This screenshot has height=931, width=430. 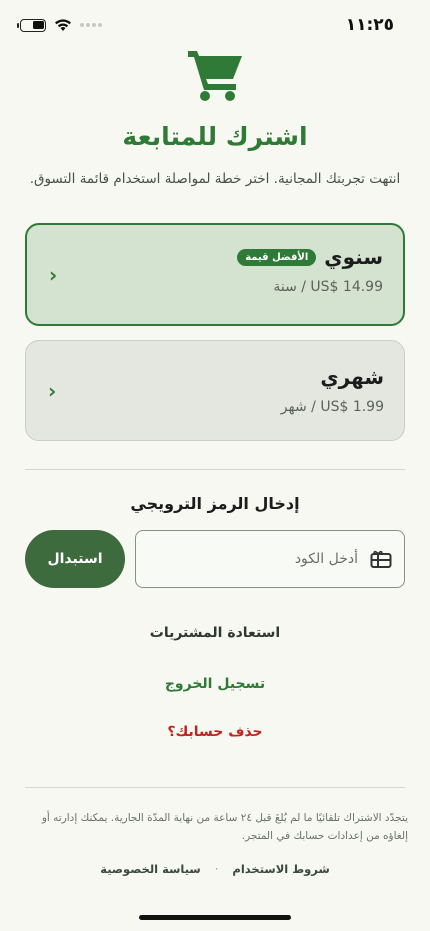 What do you see at coordinates (277, 257) in the screenshot?
I see `best-value-badge: الأفضل قيمة` at bounding box center [277, 257].